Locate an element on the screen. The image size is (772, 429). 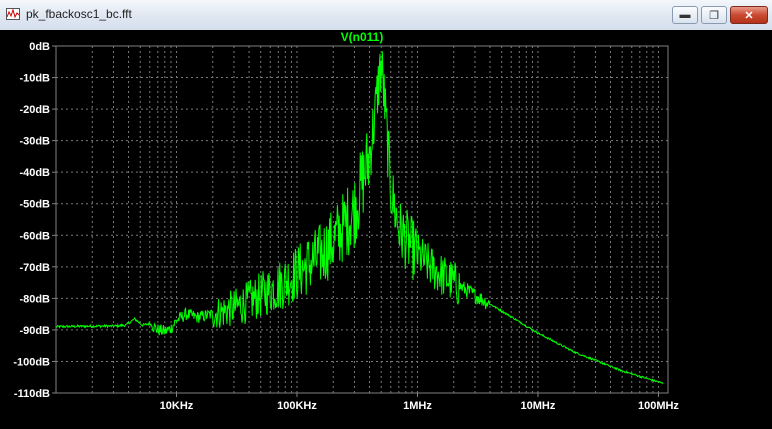
maximize-button: ❐ is located at coordinates (714, 15).